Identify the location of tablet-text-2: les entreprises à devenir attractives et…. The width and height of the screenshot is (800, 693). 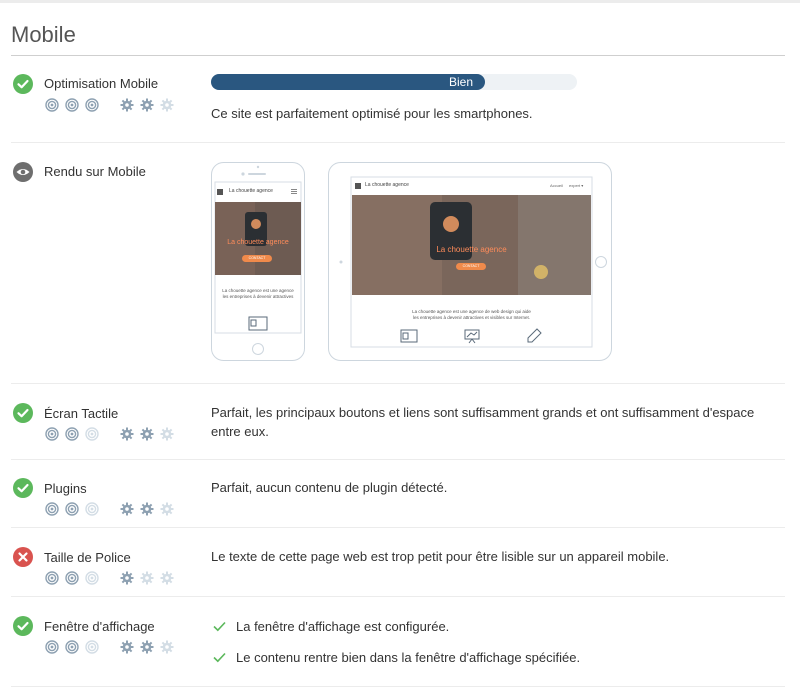
(471, 317).